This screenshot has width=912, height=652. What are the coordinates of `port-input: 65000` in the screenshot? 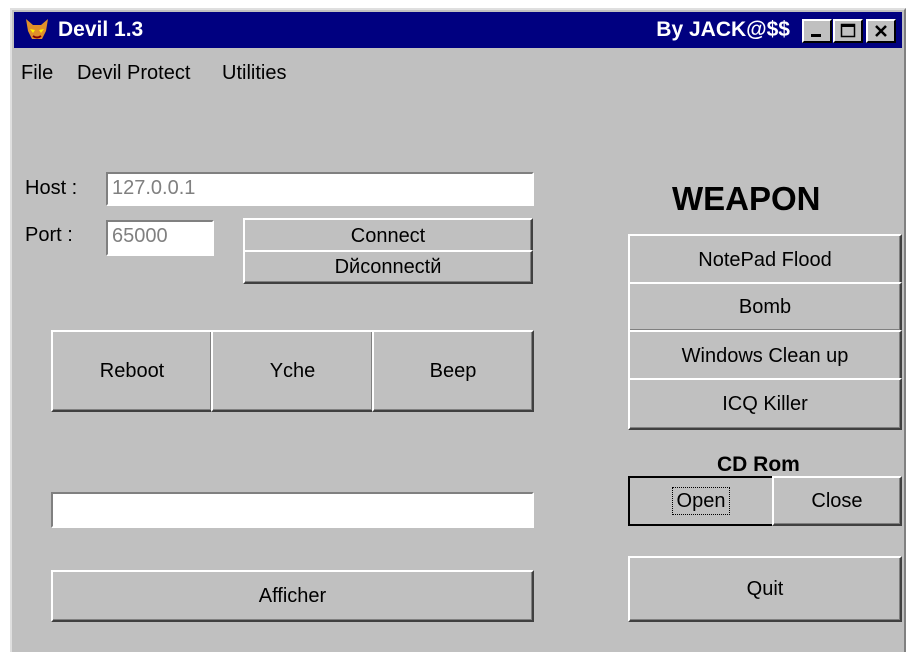 It's located at (160, 238).